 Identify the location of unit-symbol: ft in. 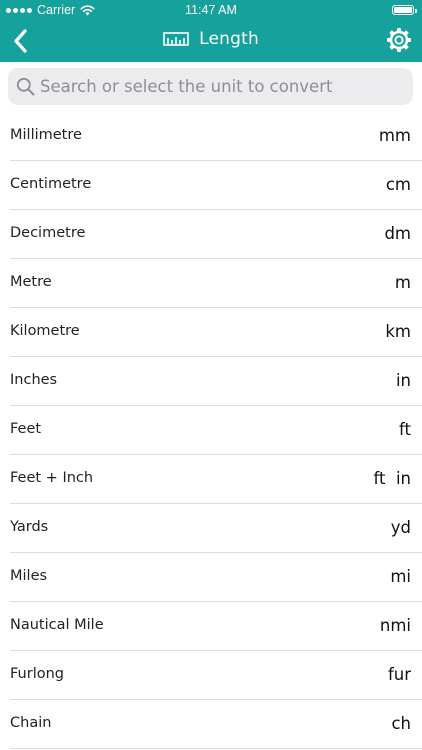
(392, 478).